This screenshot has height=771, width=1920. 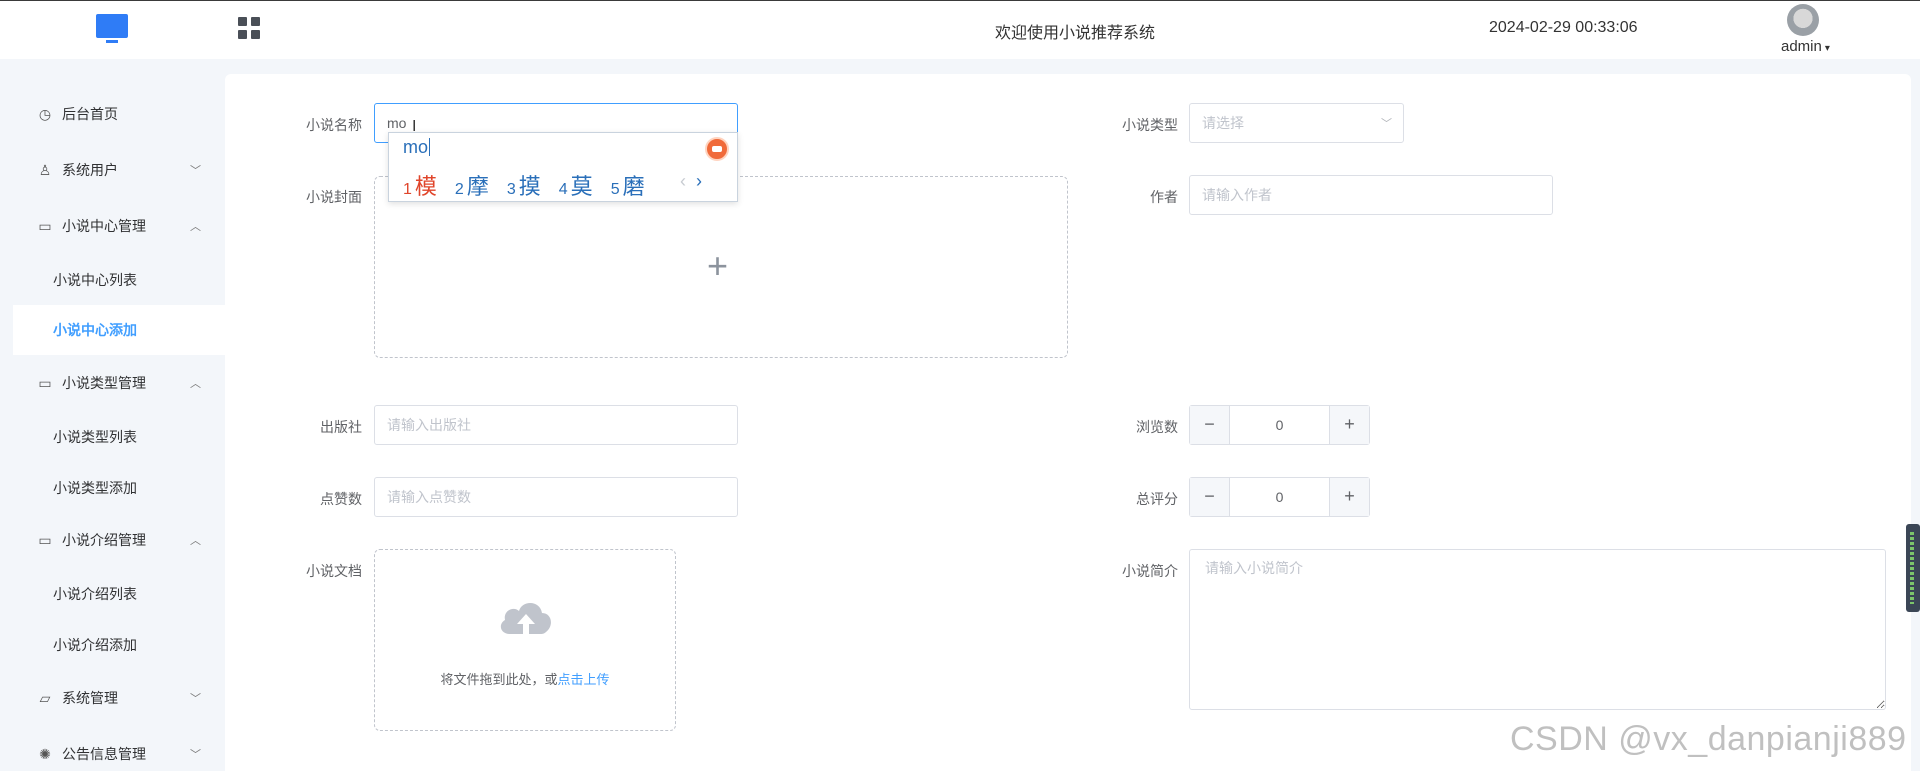 I want to click on click-upload-link: 点击上传, so click(x=584, y=679).